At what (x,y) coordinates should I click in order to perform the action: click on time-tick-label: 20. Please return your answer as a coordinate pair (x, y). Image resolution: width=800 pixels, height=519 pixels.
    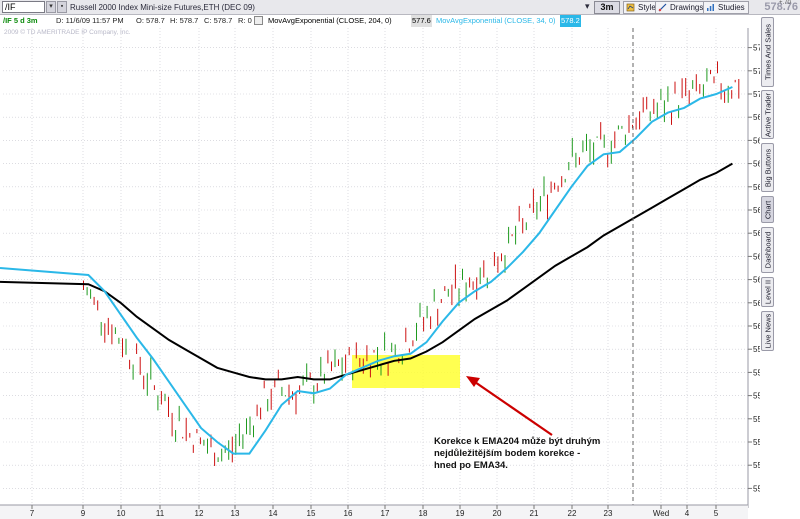
    Looking at the image, I should click on (497, 513).